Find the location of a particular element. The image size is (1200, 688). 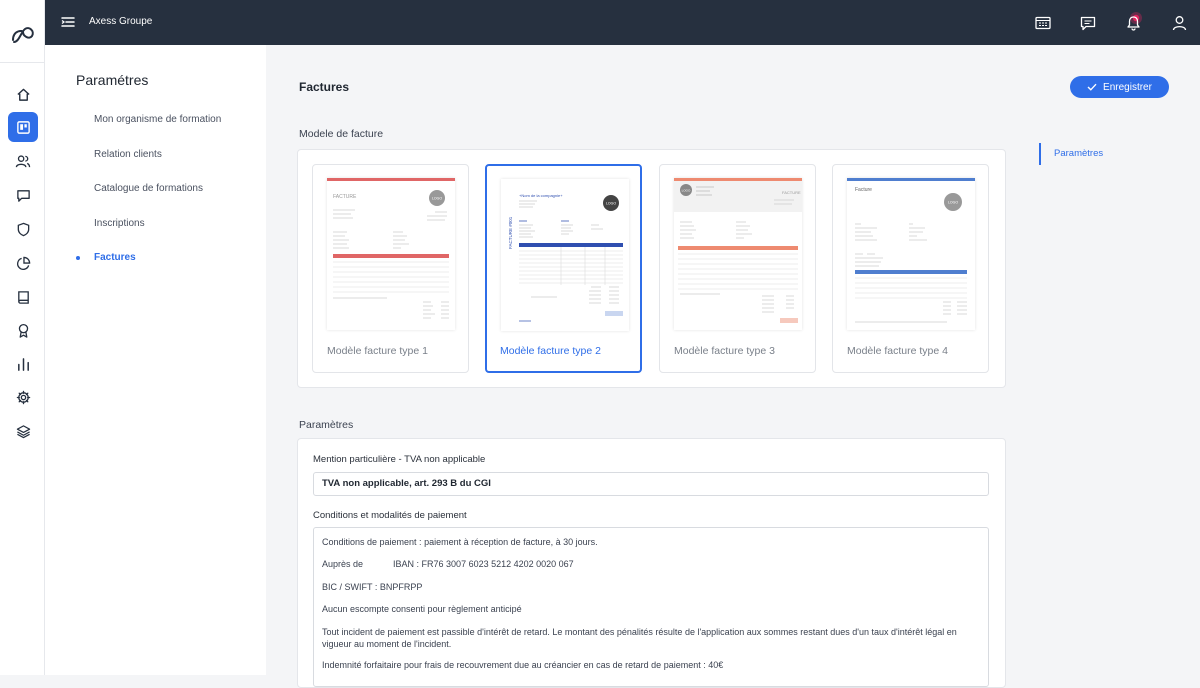

template-option-4: Facture LOGO Modèle facture type 4 is located at coordinates (910, 268).